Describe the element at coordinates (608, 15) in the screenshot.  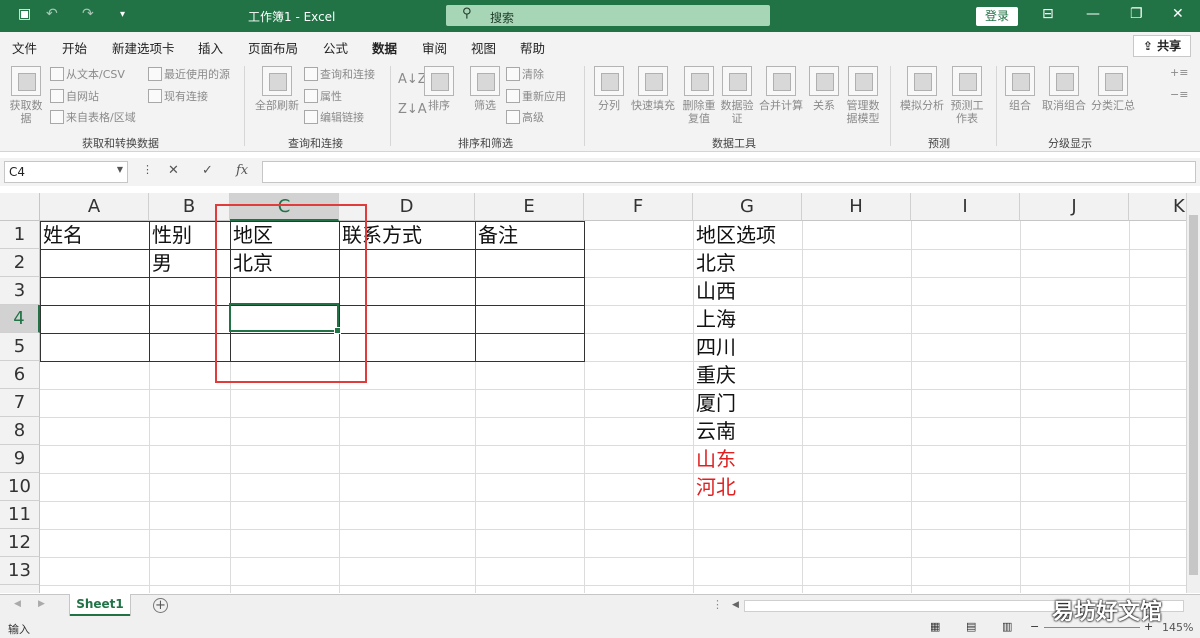
I see `search-box: ⚲ 搜索` at that location.